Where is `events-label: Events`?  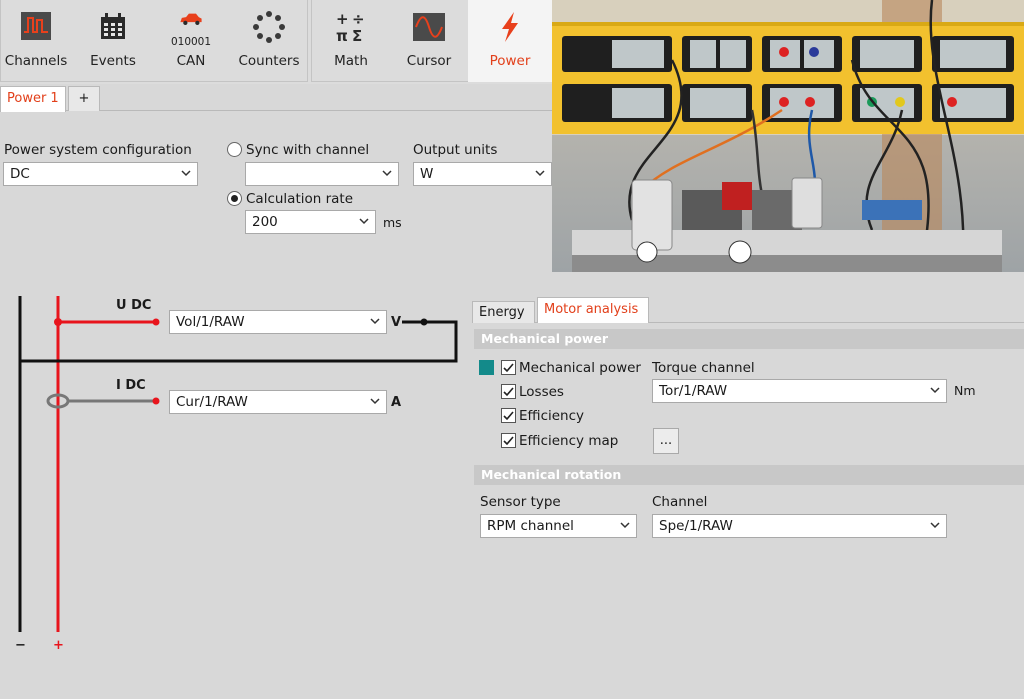
events-label: Events is located at coordinates (113, 61).